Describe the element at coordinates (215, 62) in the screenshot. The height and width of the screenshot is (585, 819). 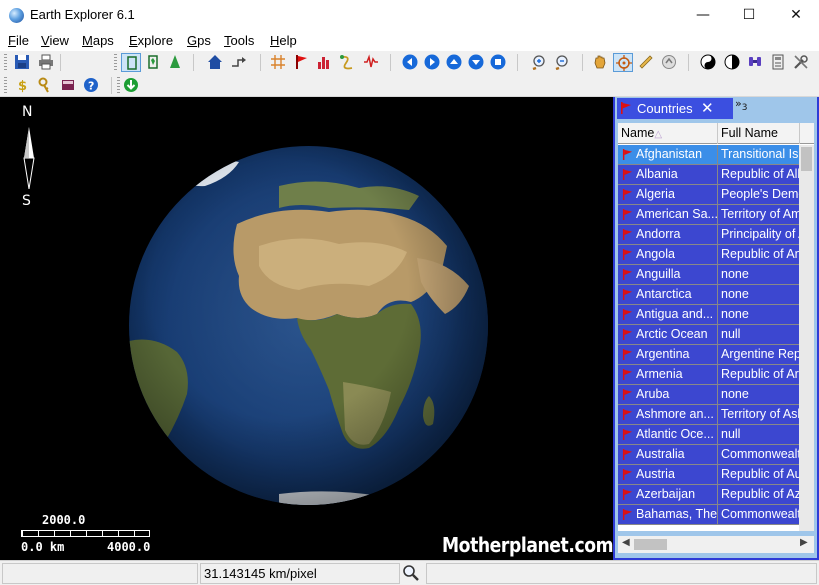
I see `home-icon` at that location.